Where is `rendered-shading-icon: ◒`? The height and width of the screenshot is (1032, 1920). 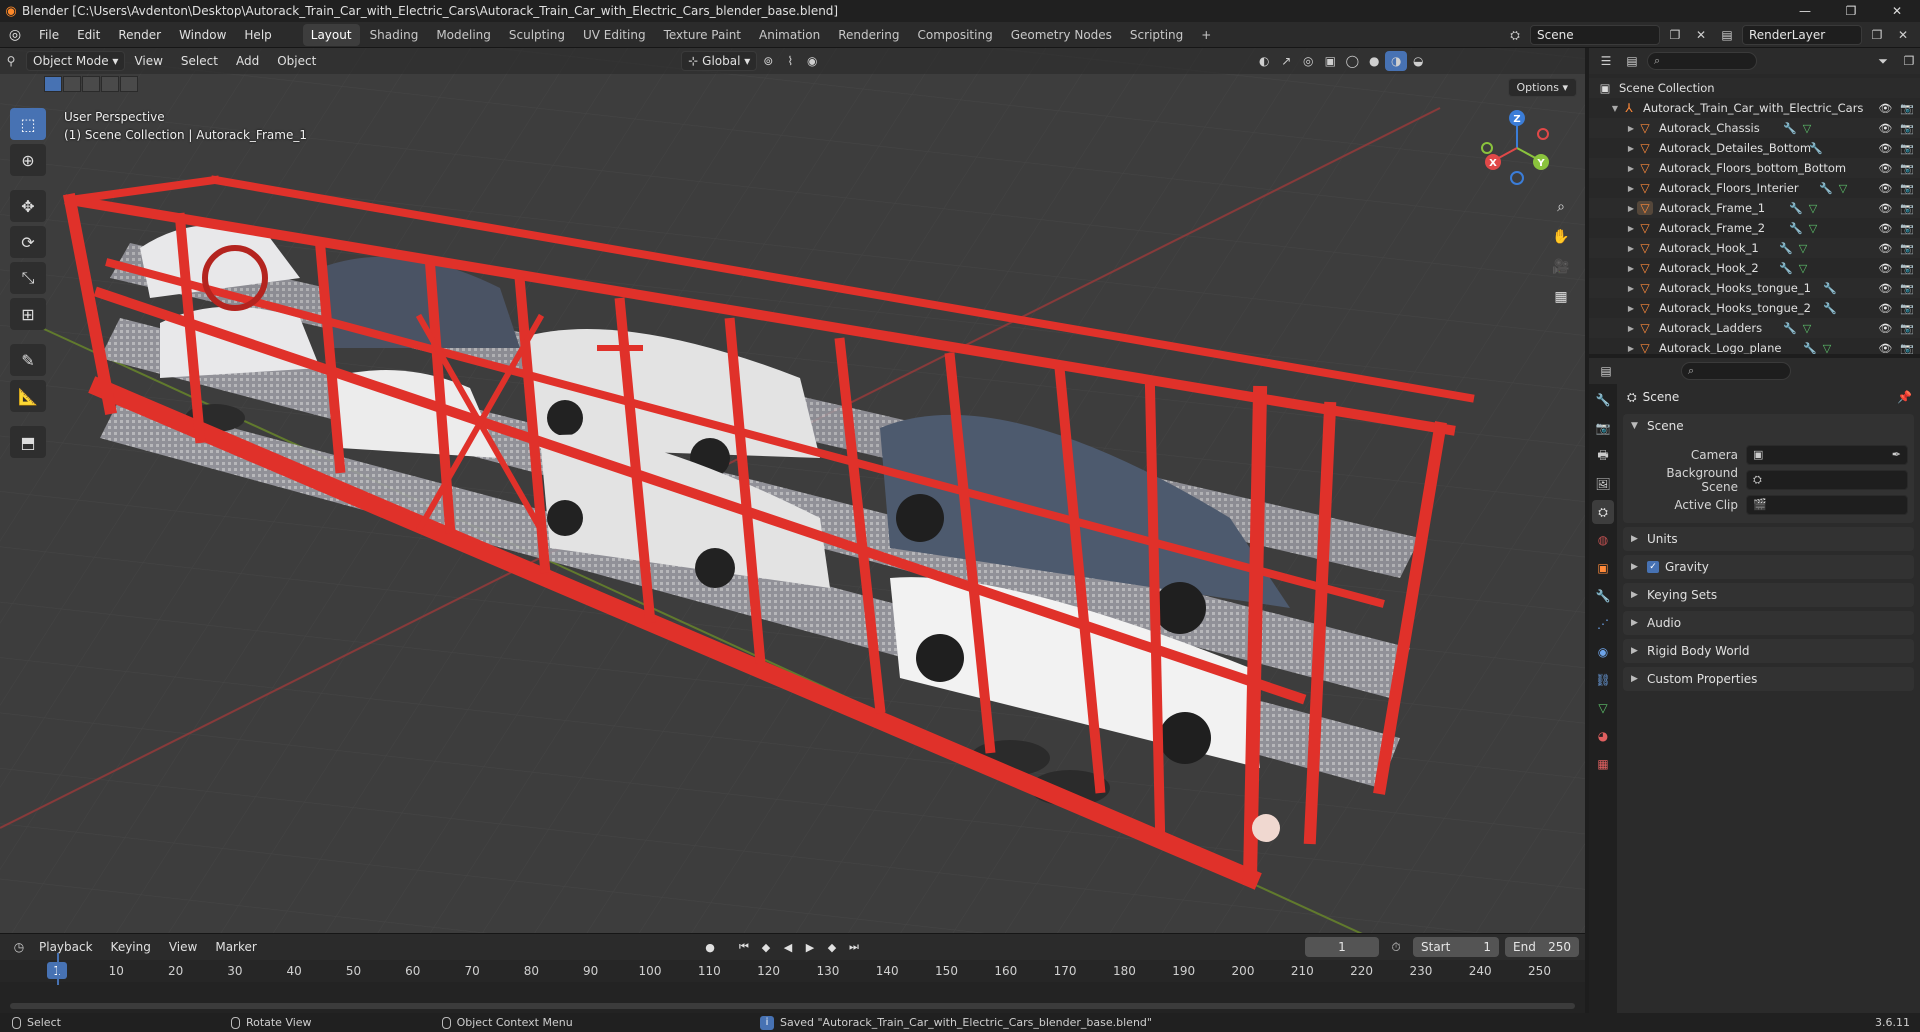
rendered-shading-icon: ◒ is located at coordinates (1418, 61).